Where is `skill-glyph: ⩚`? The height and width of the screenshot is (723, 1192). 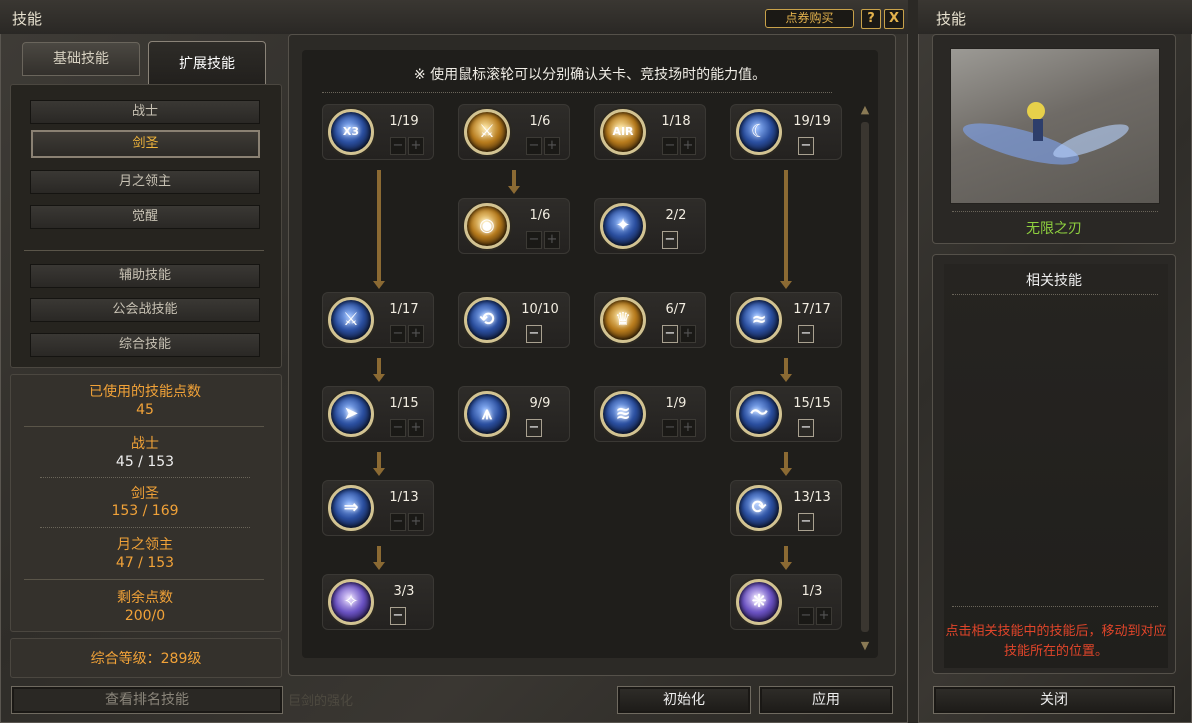
skill-glyph: ⩚ is located at coordinates (487, 413).